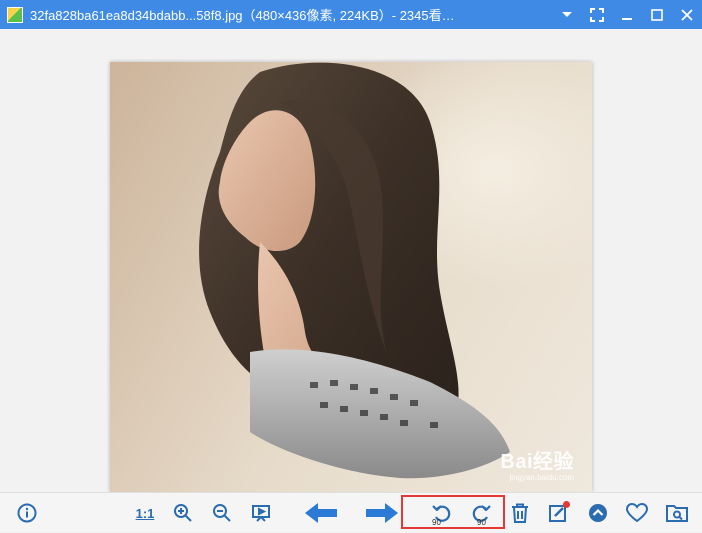 This screenshot has width=702, height=533. I want to click on dropdown-button, so click(567, 14).